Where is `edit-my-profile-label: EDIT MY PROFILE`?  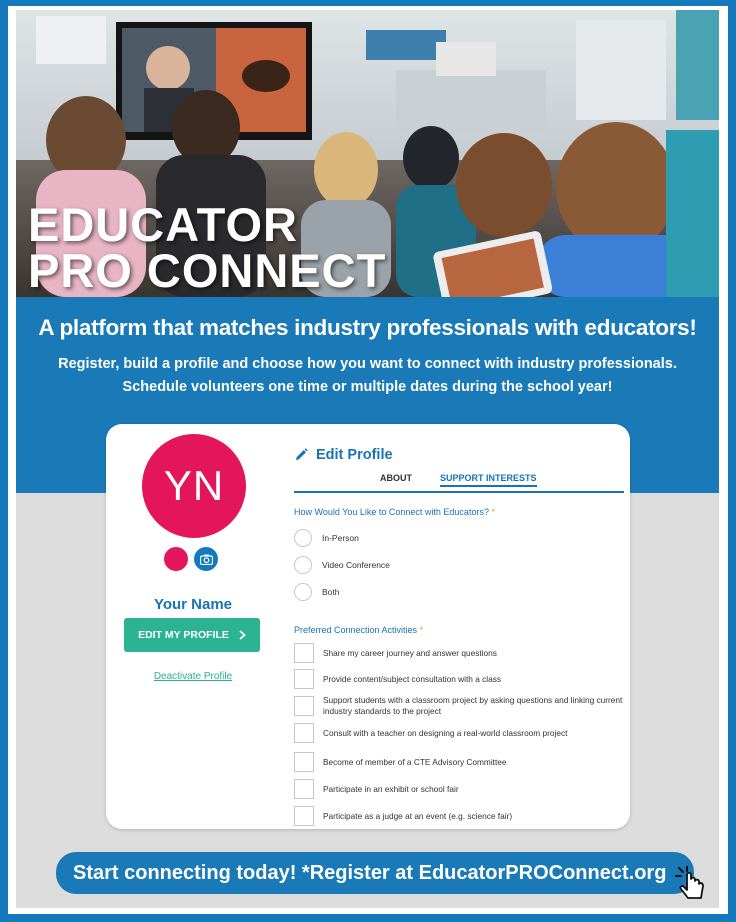 edit-my-profile-label: EDIT MY PROFILE is located at coordinates (183, 635).